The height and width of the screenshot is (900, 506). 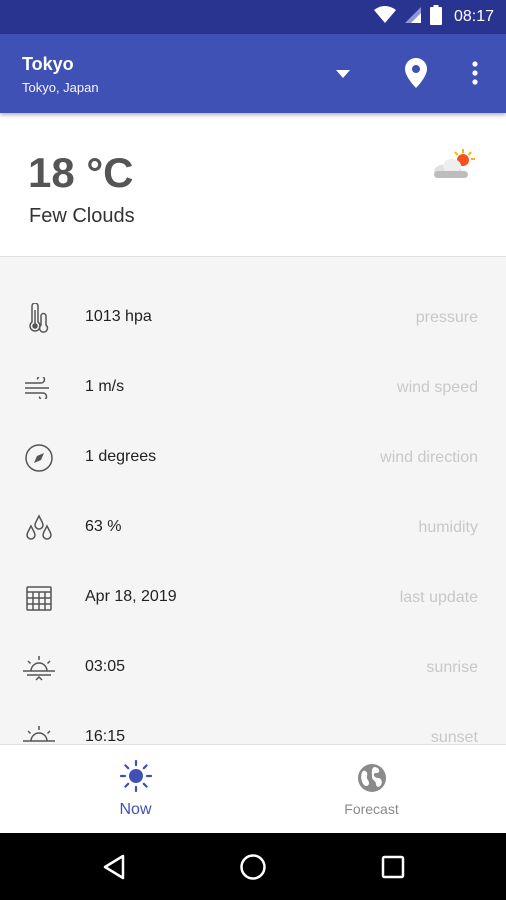 I want to click on calendar-icon, so click(x=39, y=598).